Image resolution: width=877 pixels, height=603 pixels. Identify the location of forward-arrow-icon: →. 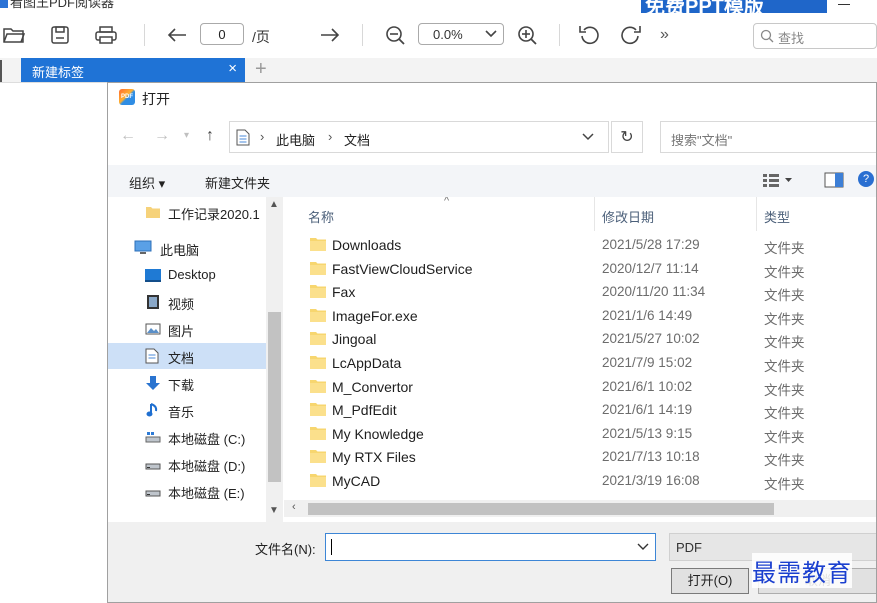
(162, 136).